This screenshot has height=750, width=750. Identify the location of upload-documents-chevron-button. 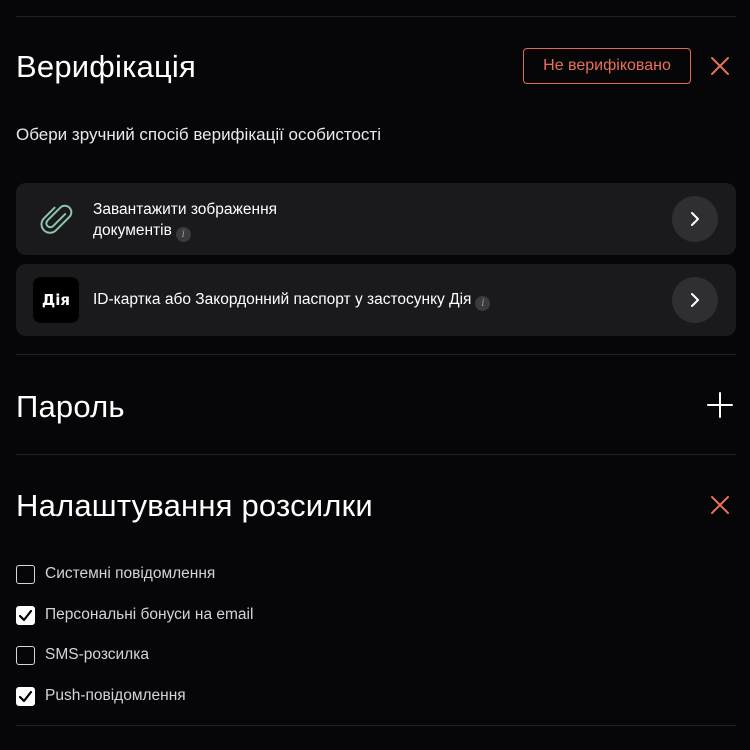
(695, 219).